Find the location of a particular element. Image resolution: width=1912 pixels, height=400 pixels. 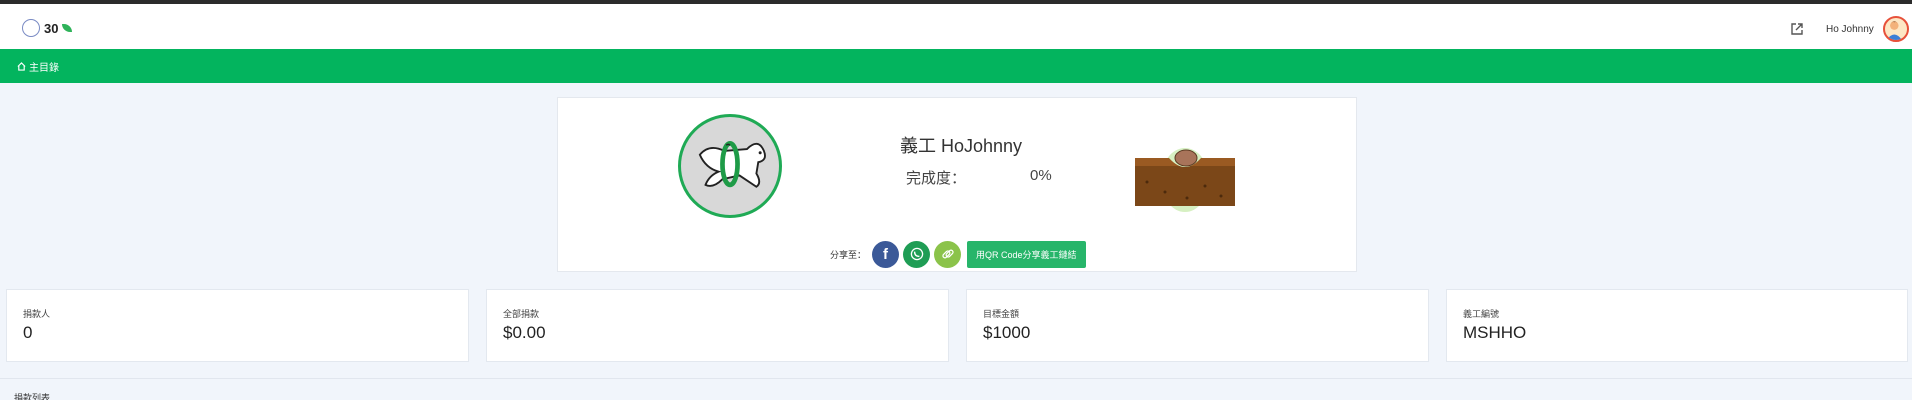

stat-label: 目標金額 is located at coordinates (1001, 314).